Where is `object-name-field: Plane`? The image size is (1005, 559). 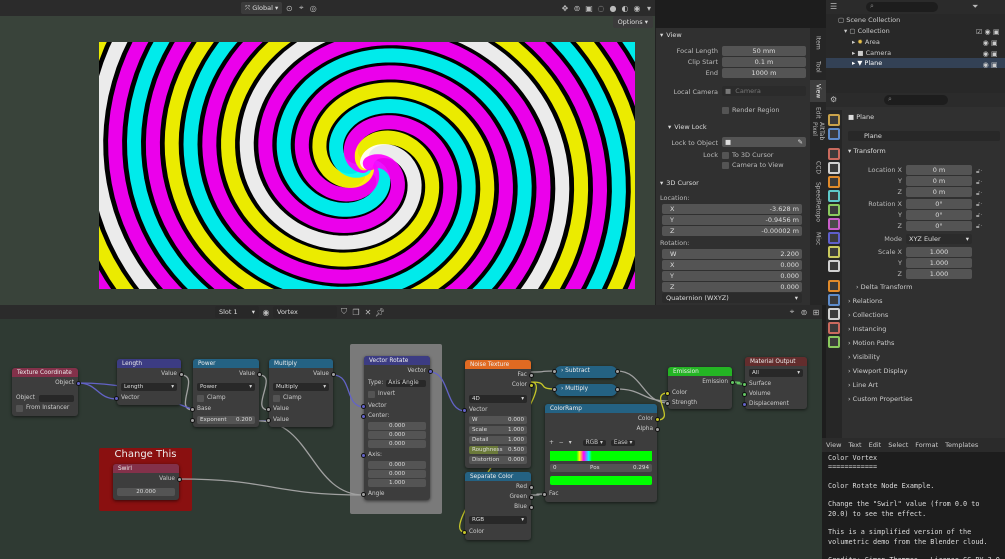
object-name-field: Plane is located at coordinates (924, 136).